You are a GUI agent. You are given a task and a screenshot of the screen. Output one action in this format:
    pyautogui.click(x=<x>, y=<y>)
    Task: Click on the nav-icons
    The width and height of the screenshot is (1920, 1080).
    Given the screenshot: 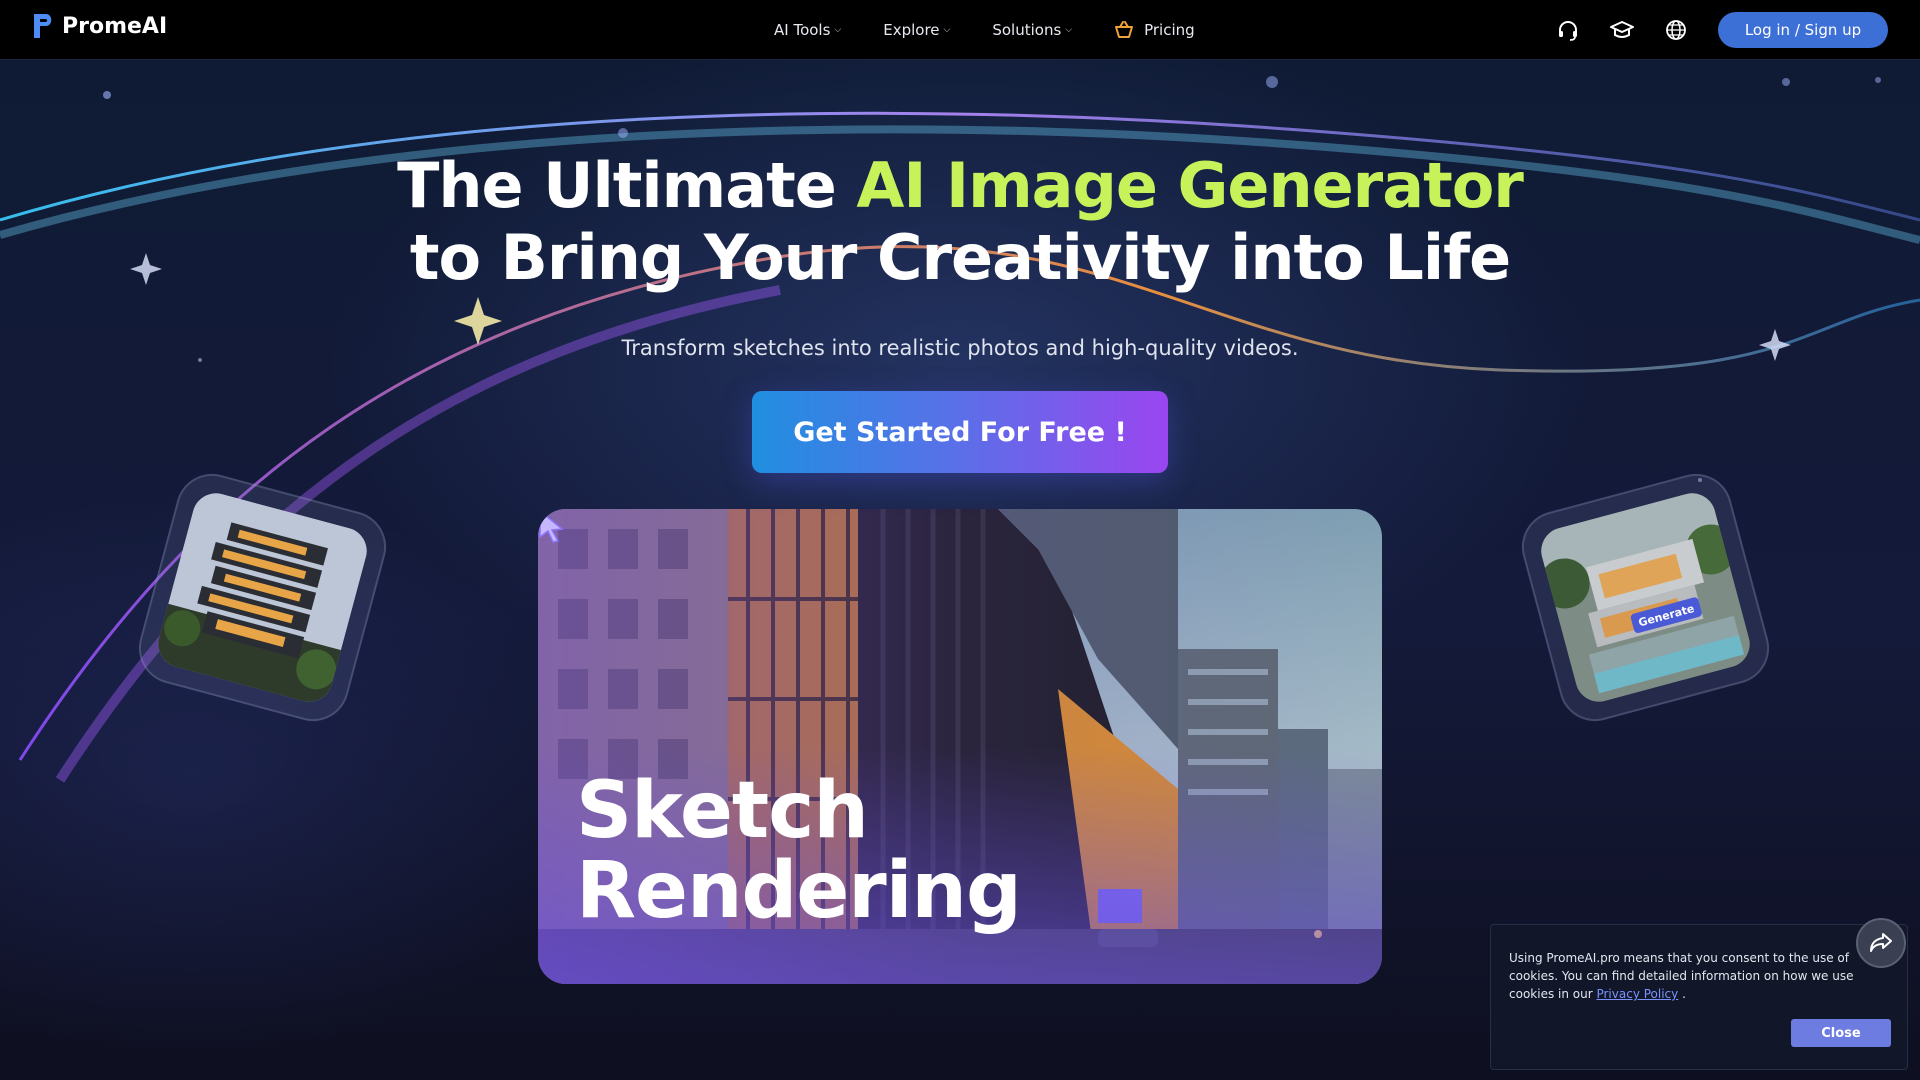 What is the action you would take?
    pyautogui.click(x=1622, y=30)
    